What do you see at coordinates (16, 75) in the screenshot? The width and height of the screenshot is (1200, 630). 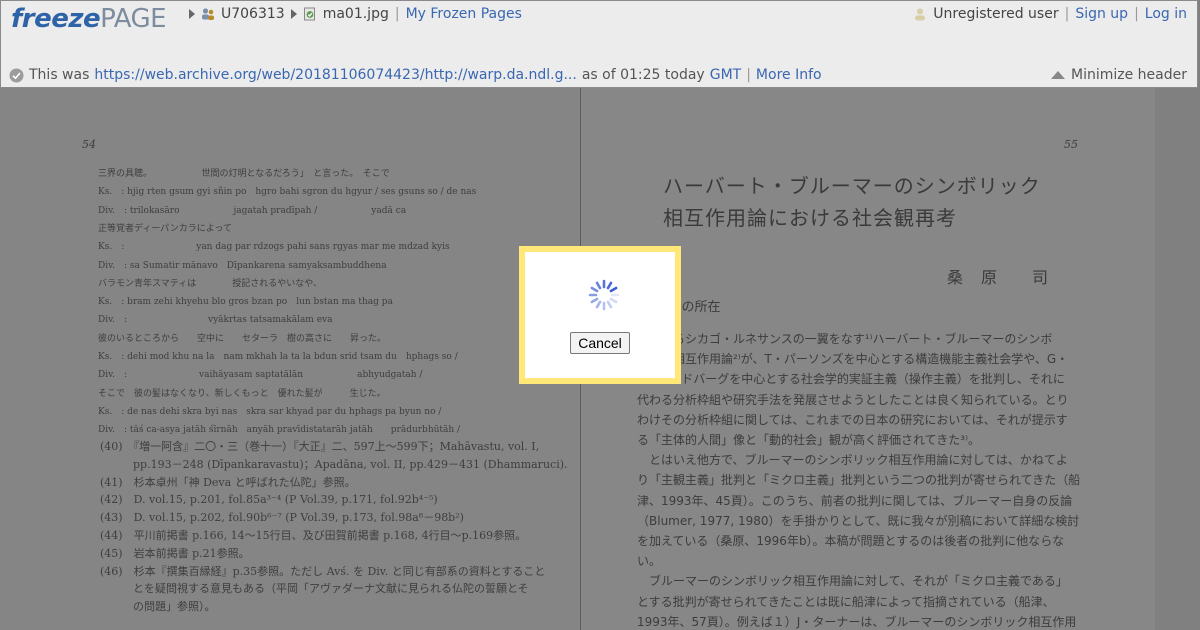 I see `check-circle-icon` at bounding box center [16, 75].